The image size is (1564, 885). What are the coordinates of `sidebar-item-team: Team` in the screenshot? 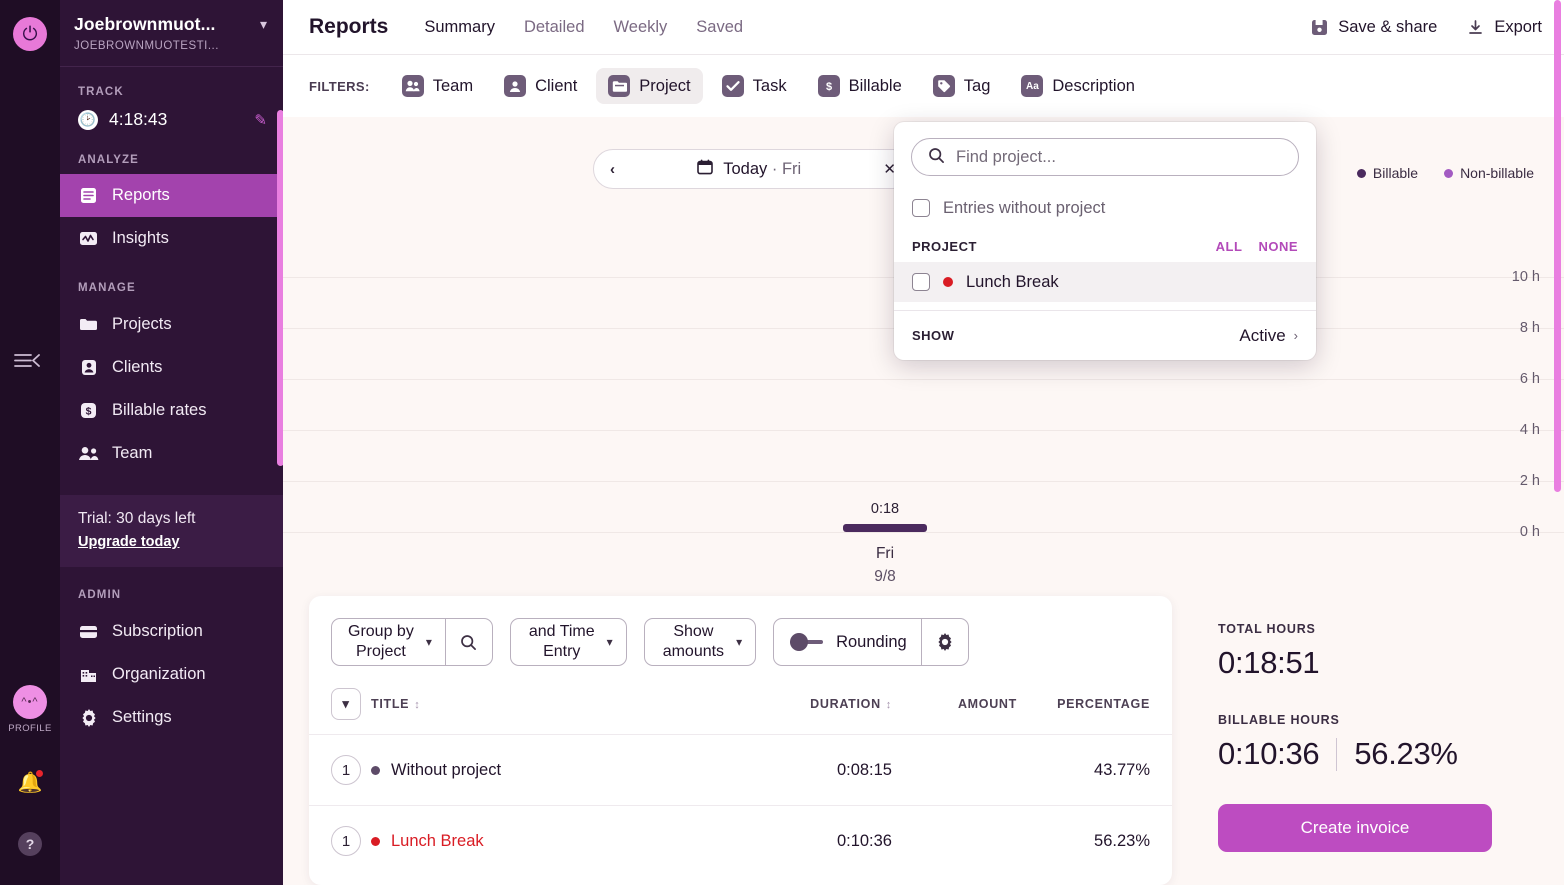 It's located at (171, 453).